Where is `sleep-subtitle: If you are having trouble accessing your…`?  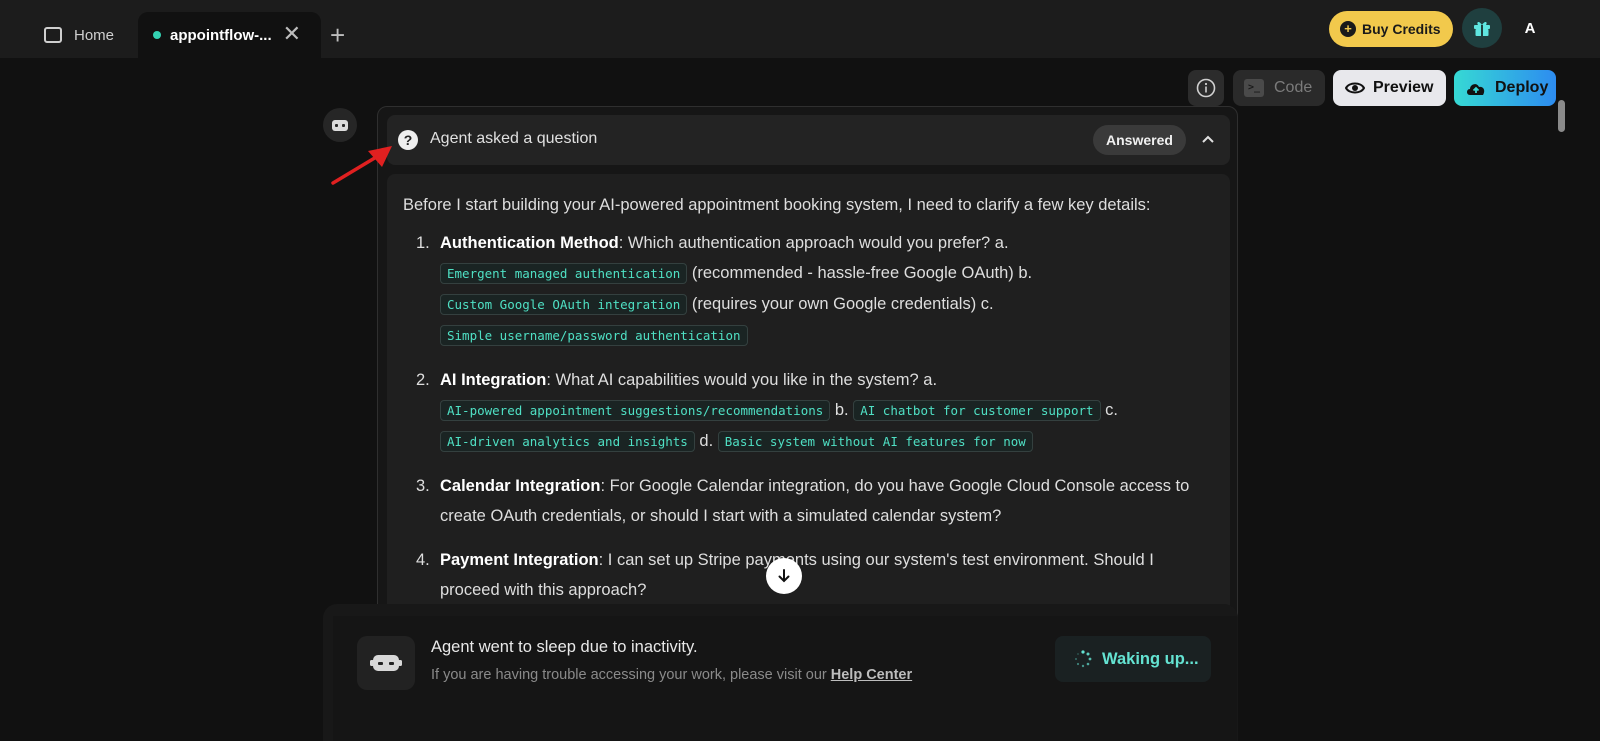
sleep-subtitle: If you are having trouble accessing your… is located at coordinates (671, 675).